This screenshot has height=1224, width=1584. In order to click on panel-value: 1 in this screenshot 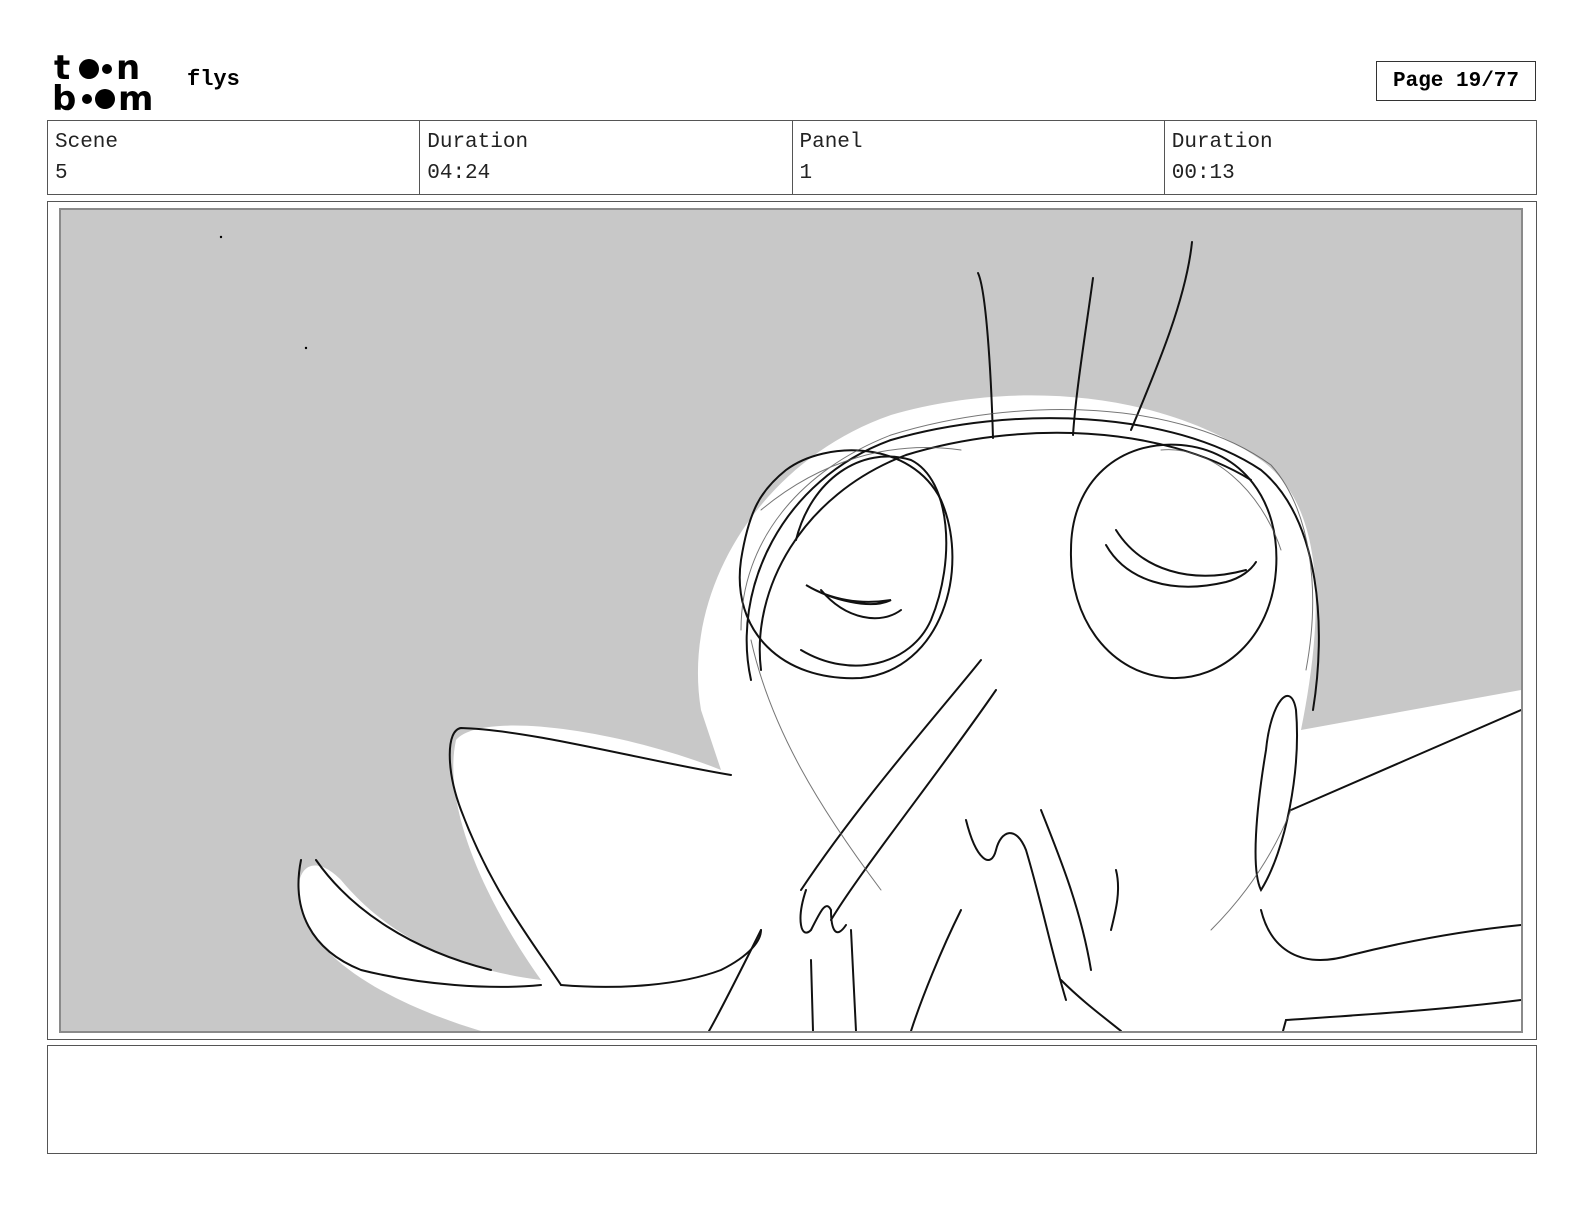, I will do `click(806, 173)`.